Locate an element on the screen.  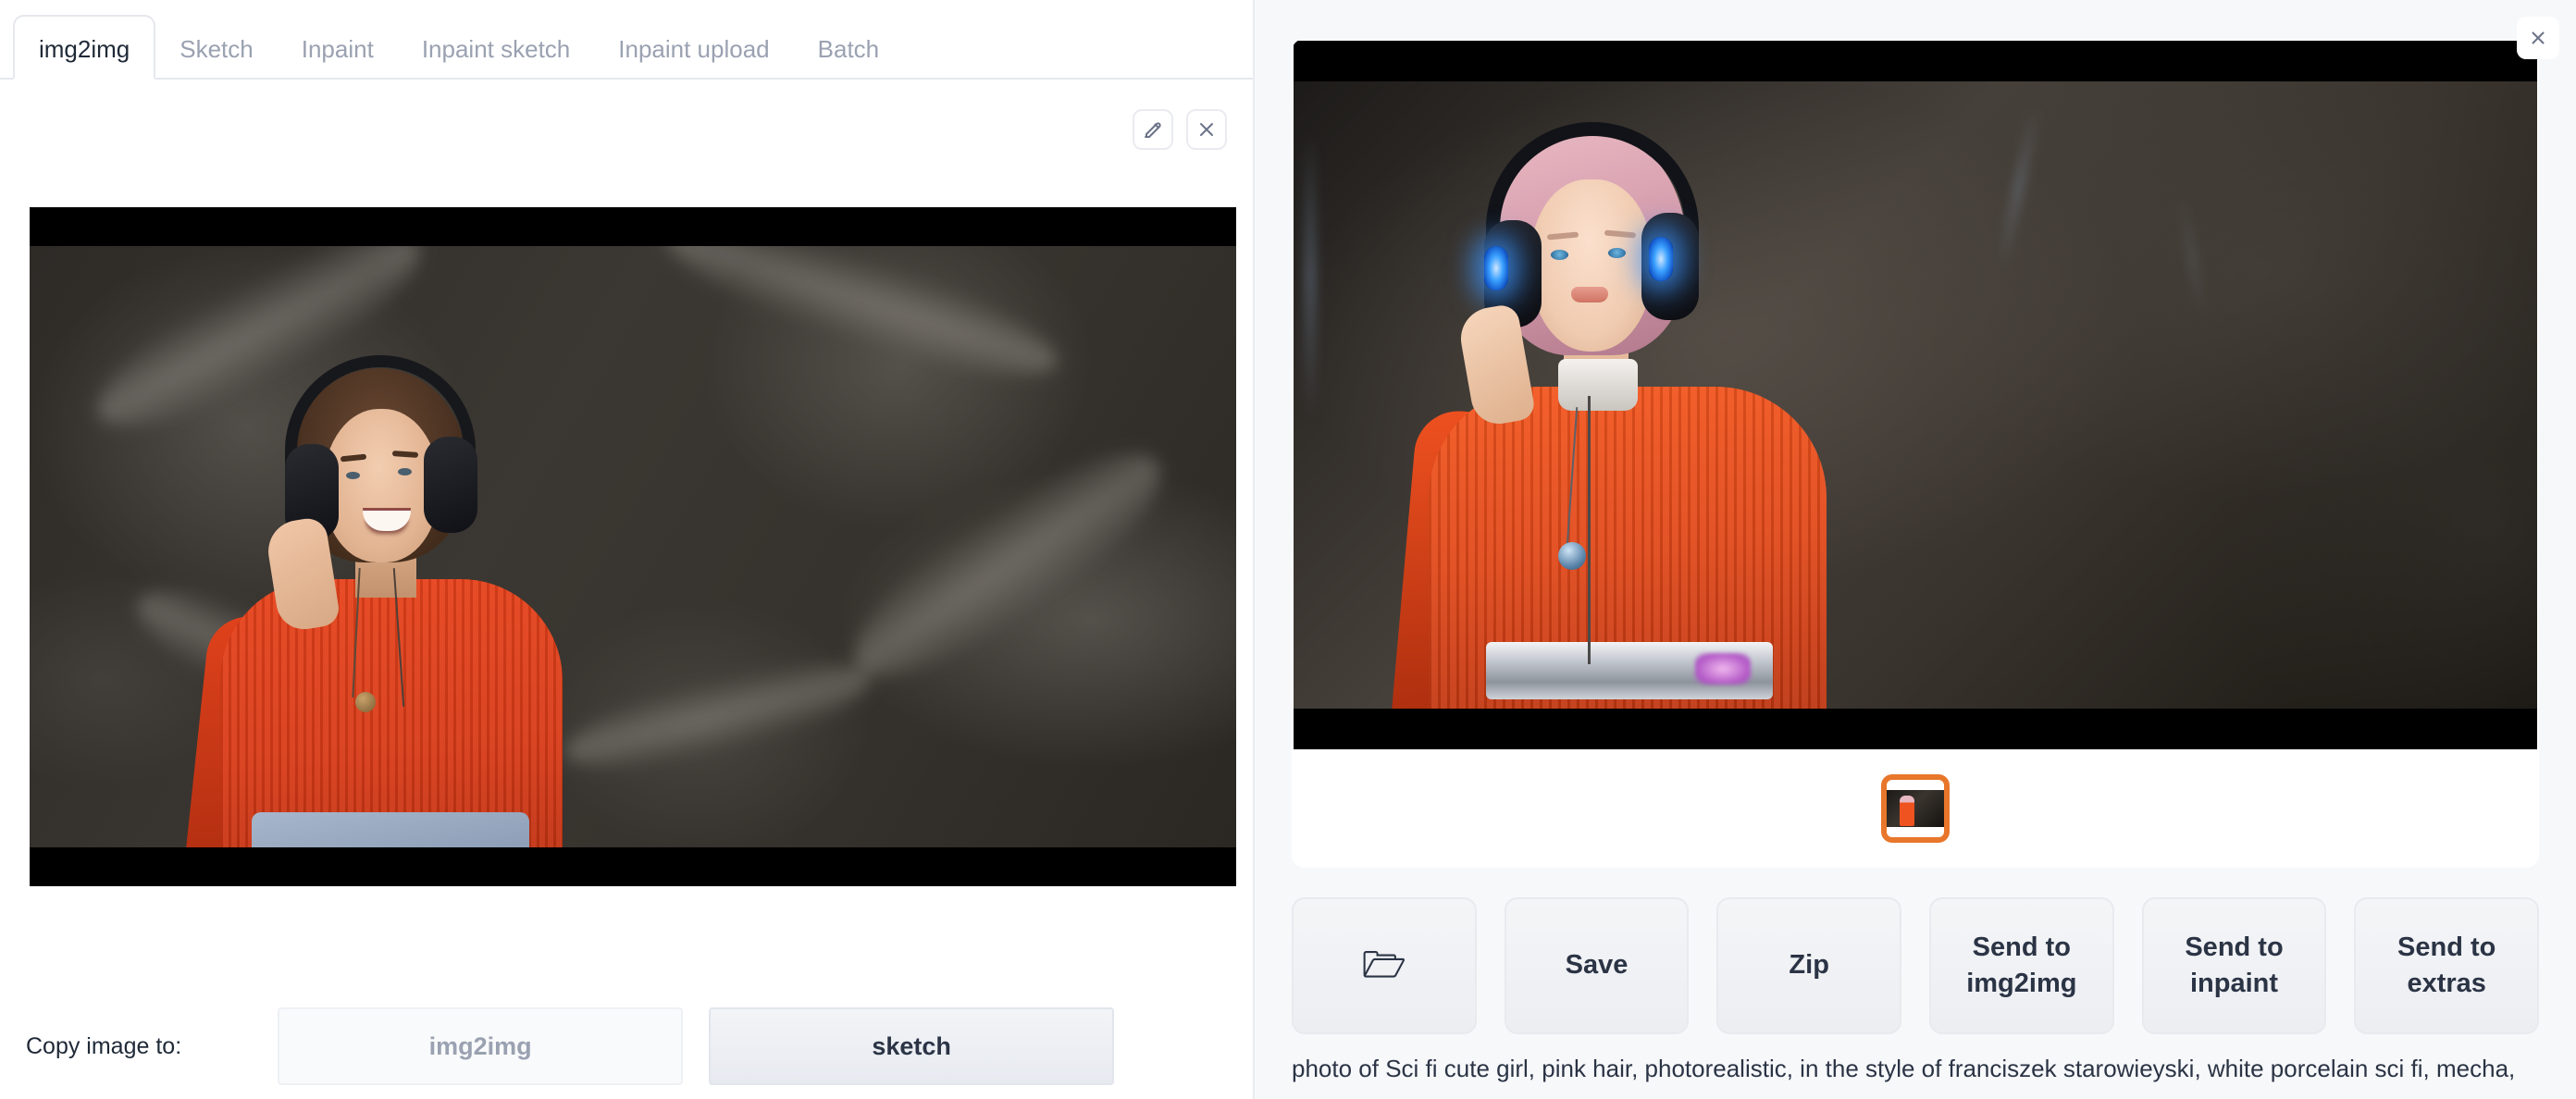
edit-image-button is located at coordinates (1153, 129).